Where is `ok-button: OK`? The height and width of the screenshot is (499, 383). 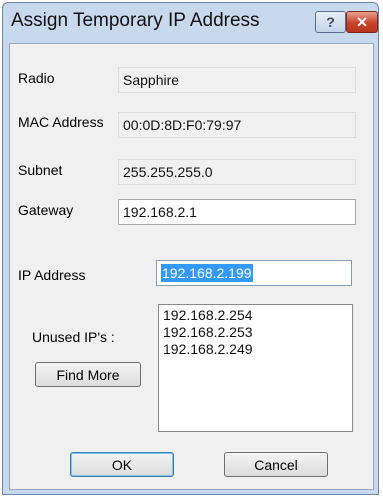 ok-button: OK is located at coordinates (122, 464).